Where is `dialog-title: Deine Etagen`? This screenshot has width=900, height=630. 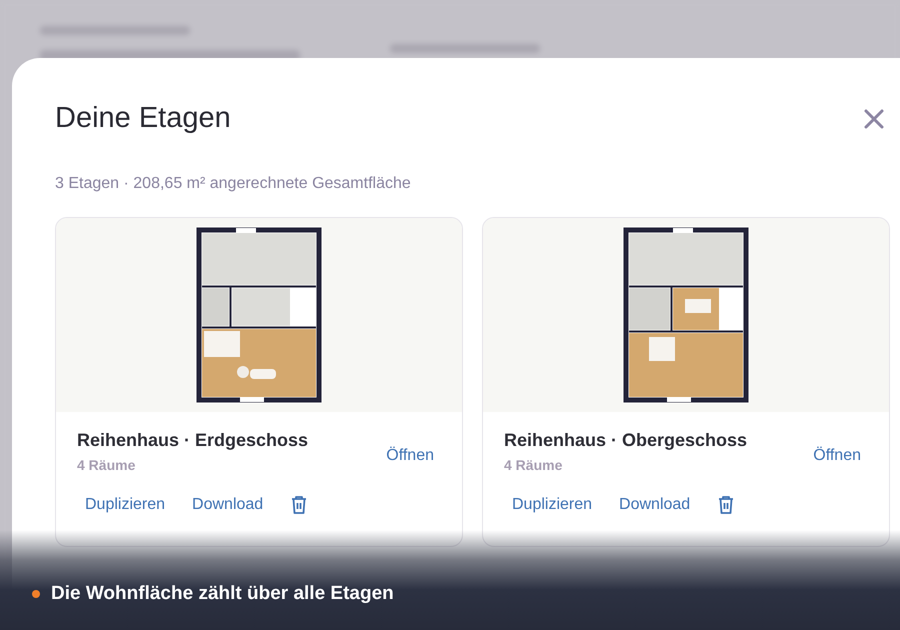 dialog-title: Deine Etagen is located at coordinates (143, 118).